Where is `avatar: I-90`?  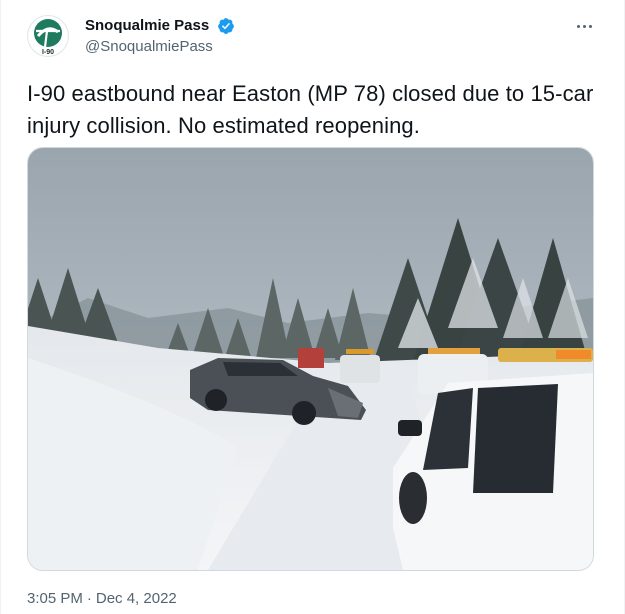
avatar: I-90 is located at coordinates (48, 36).